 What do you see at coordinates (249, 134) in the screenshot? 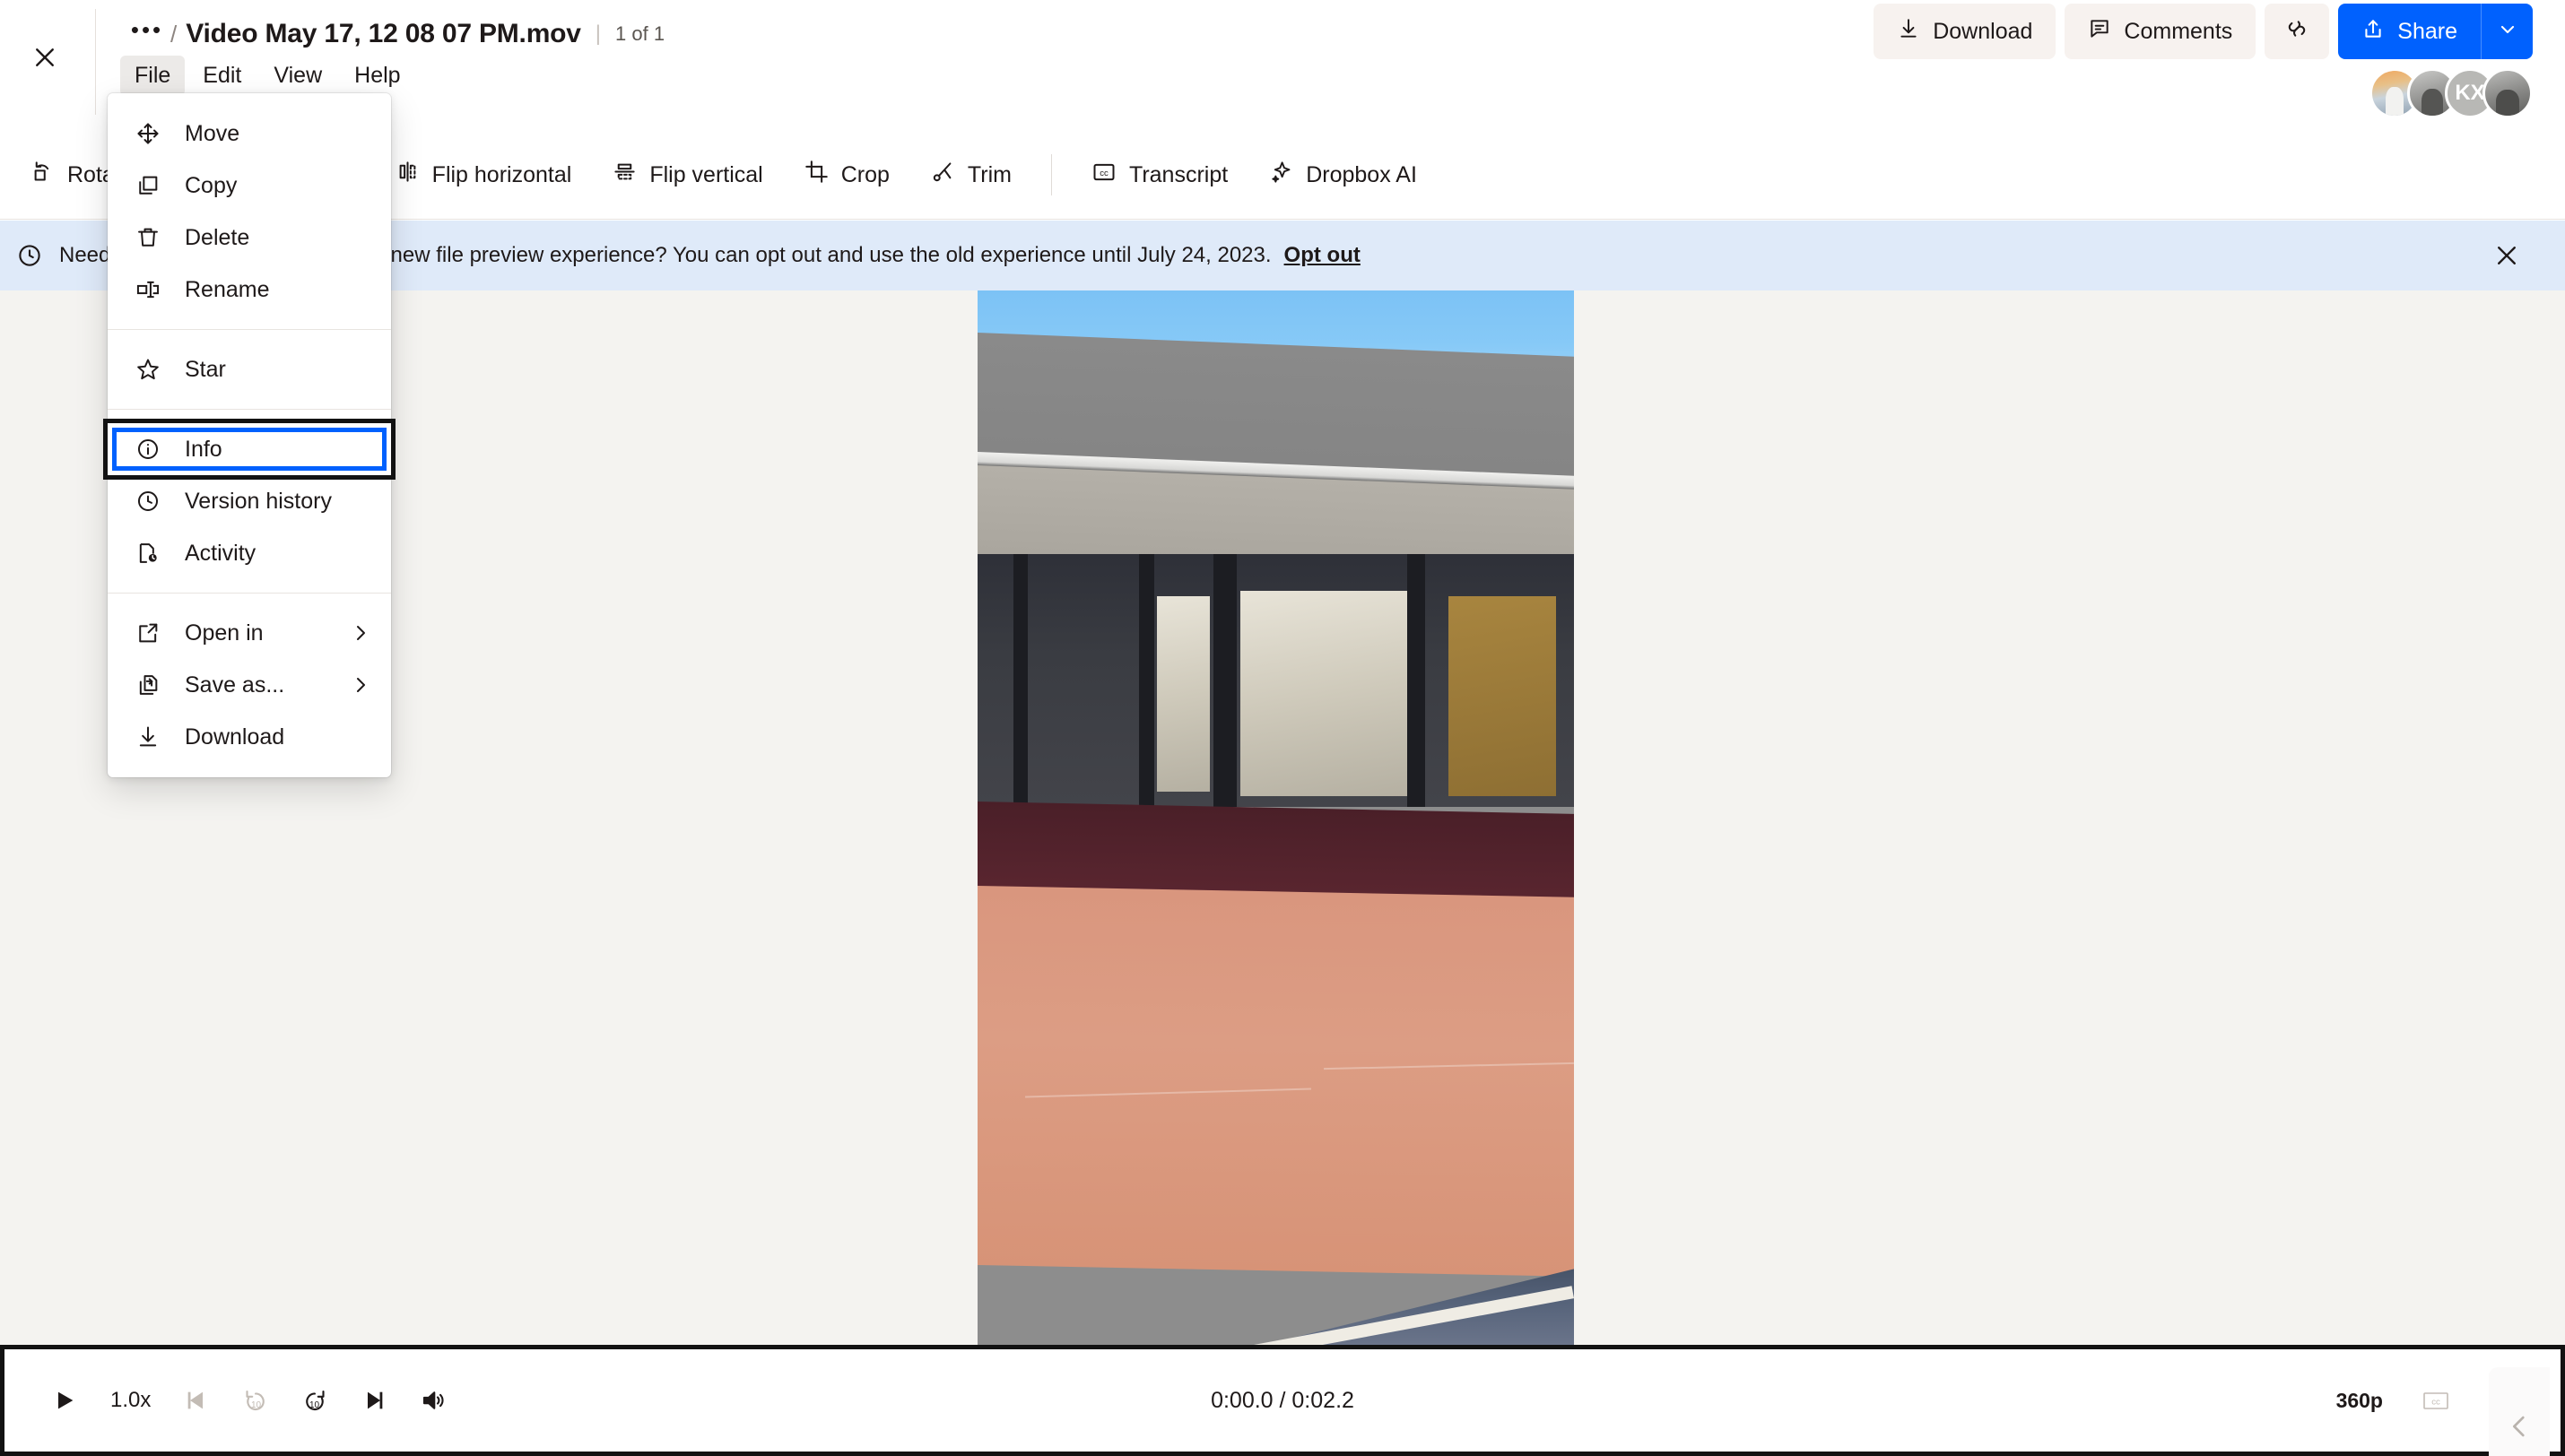
I see `menu-item-move: Move` at bounding box center [249, 134].